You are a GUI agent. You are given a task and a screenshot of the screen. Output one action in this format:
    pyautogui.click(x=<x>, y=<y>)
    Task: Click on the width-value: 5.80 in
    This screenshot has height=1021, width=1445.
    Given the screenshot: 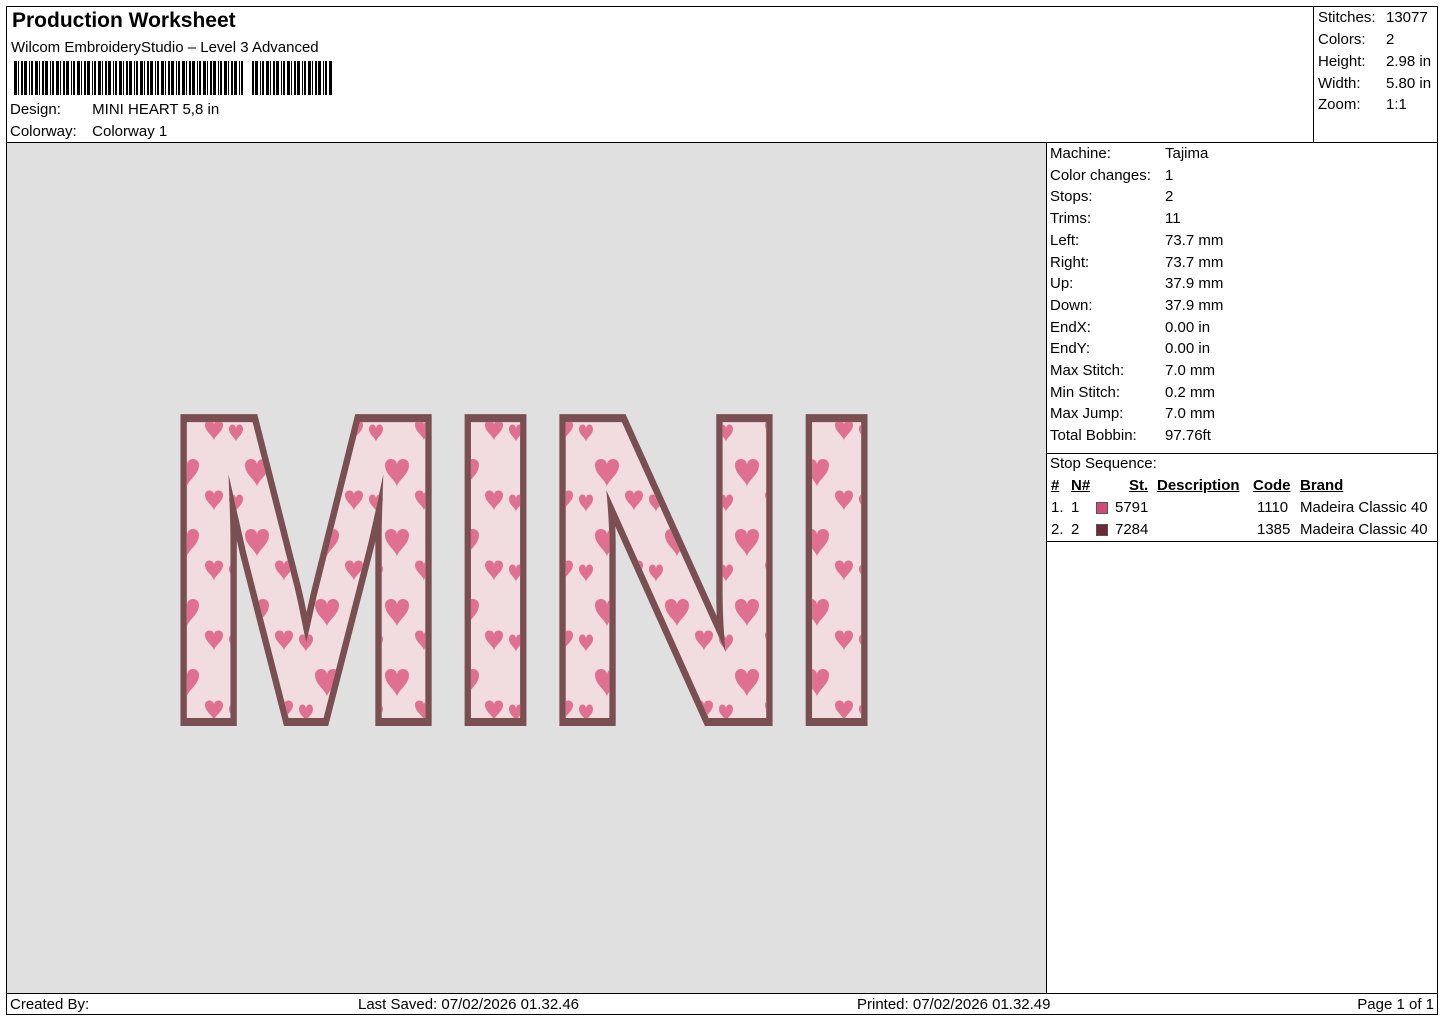 What is the action you would take?
    pyautogui.click(x=1409, y=83)
    